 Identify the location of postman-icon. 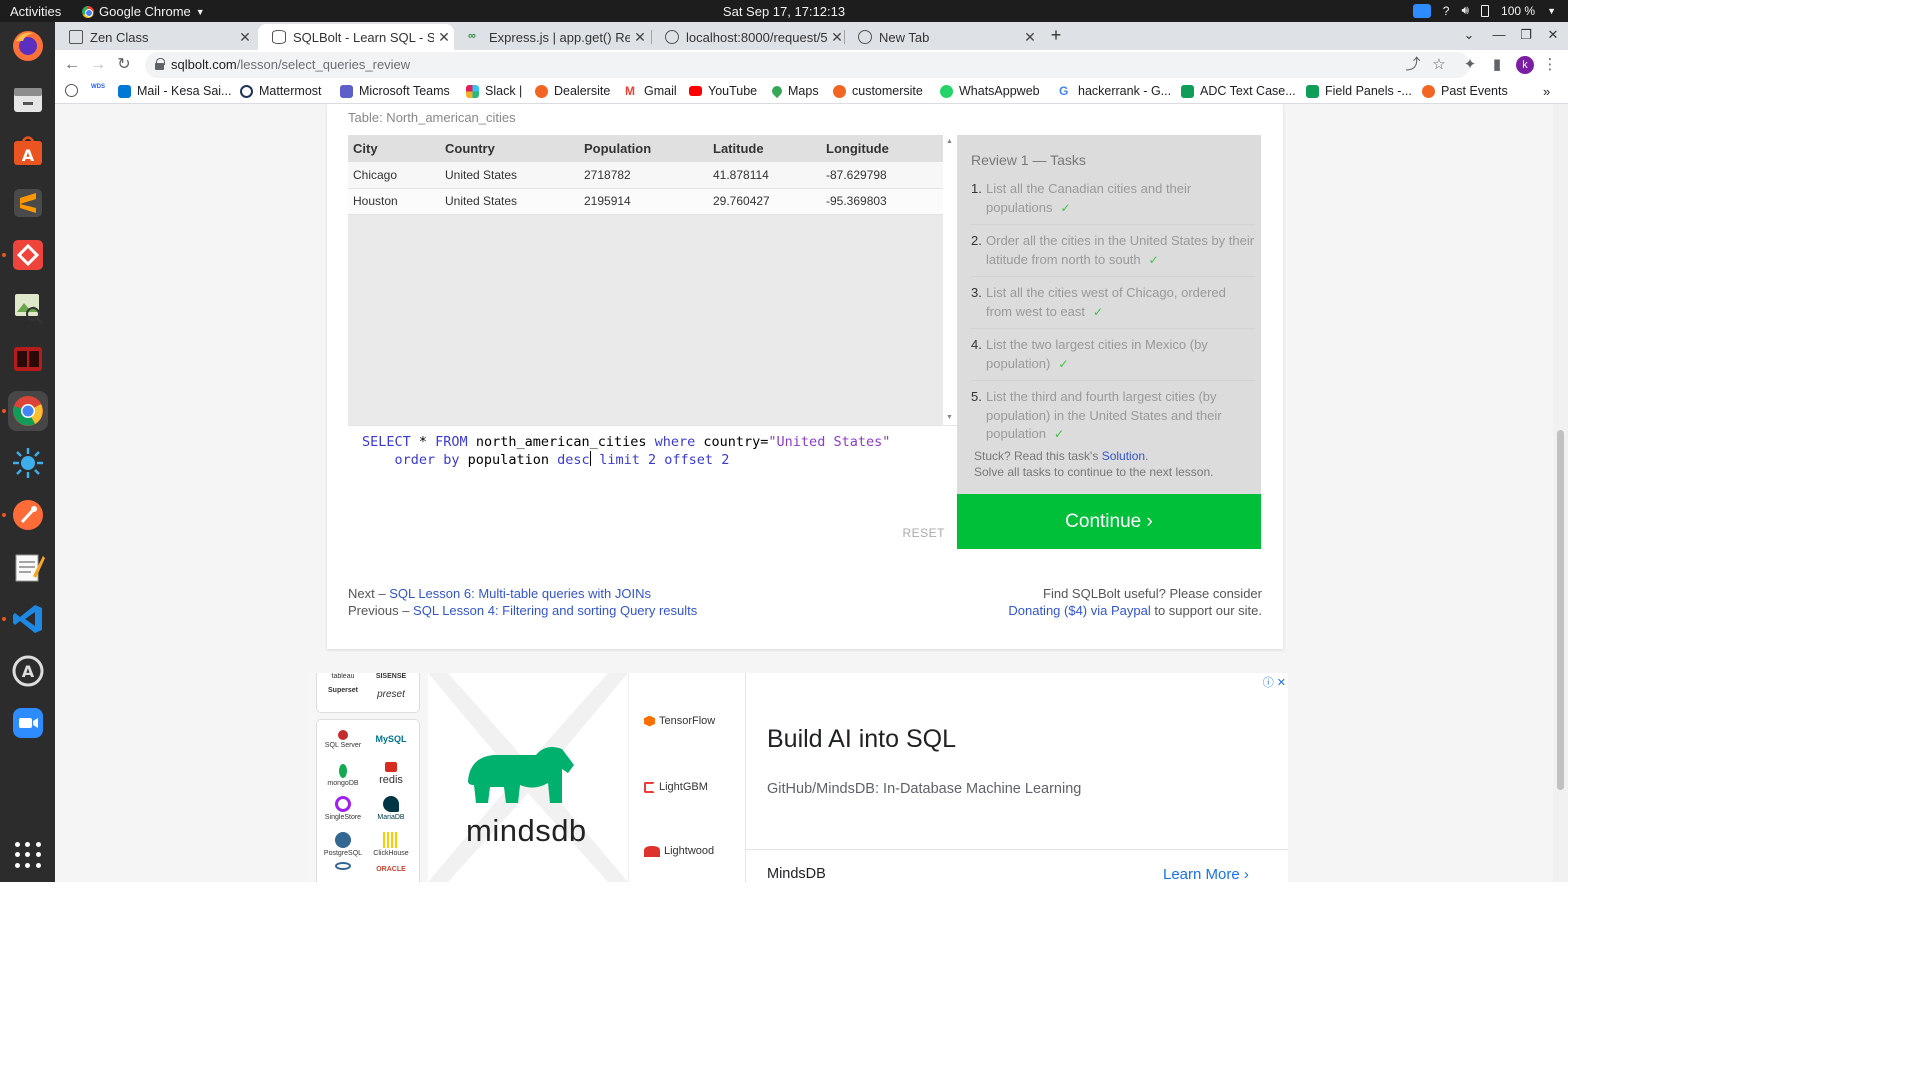
(25, 515).